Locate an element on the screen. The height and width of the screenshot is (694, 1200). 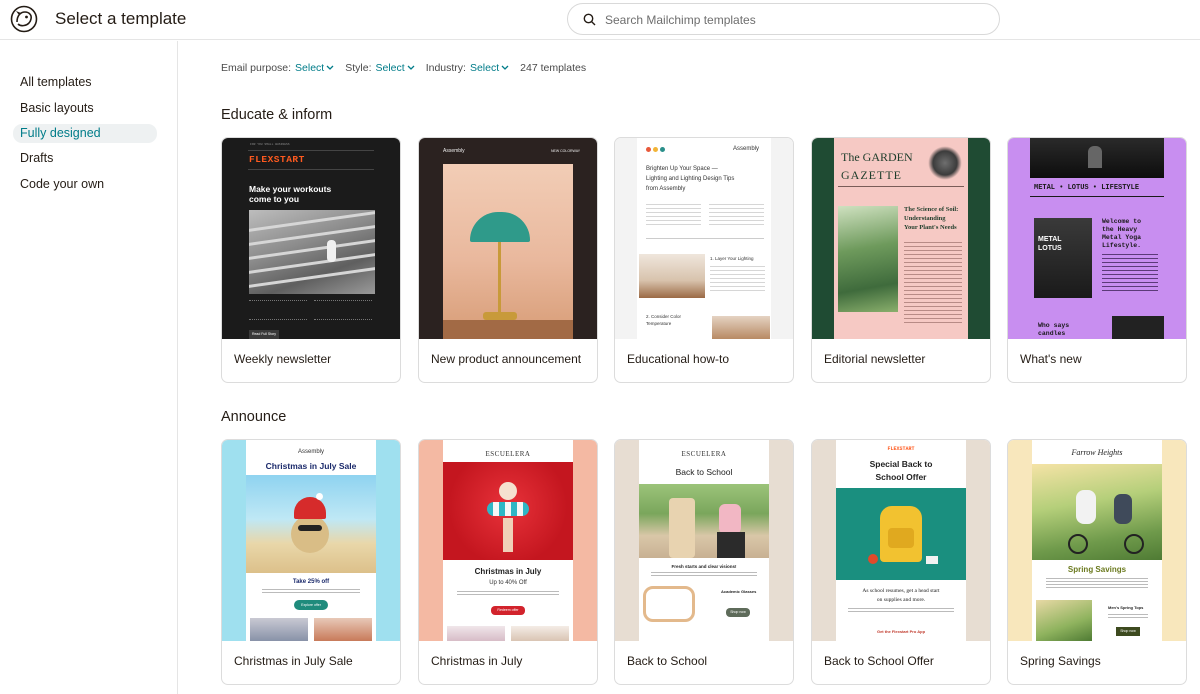
sidebar-item-code-your-own: Code your own is located at coordinates (85, 184).